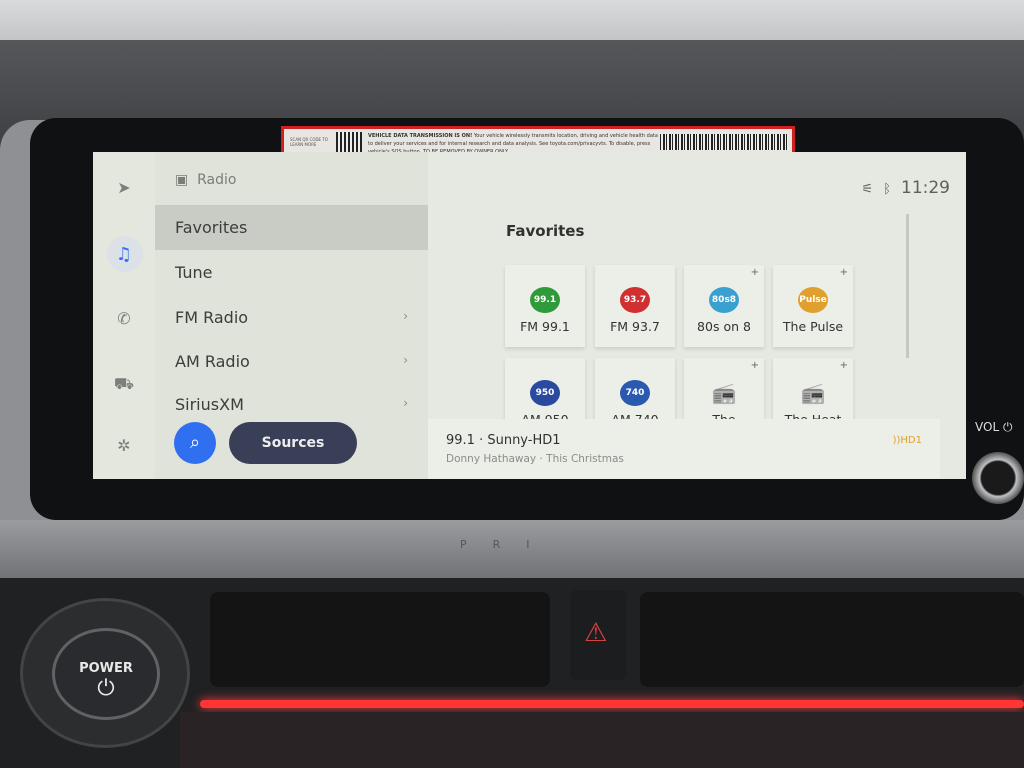  Describe the element at coordinates (124, 445) in the screenshot. I see `settings-icon: ✲` at that location.